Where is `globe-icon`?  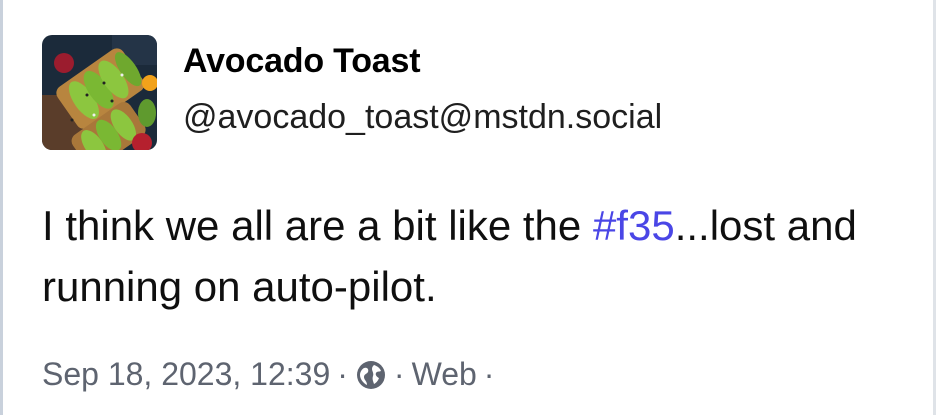
globe-icon is located at coordinates (371, 375).